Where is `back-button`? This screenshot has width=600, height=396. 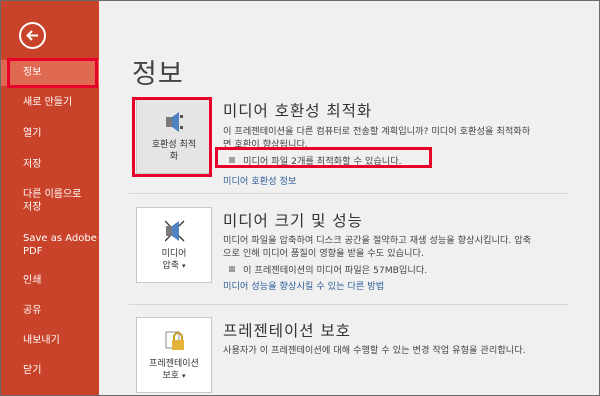
back-button is located at coordinates (32, 35).